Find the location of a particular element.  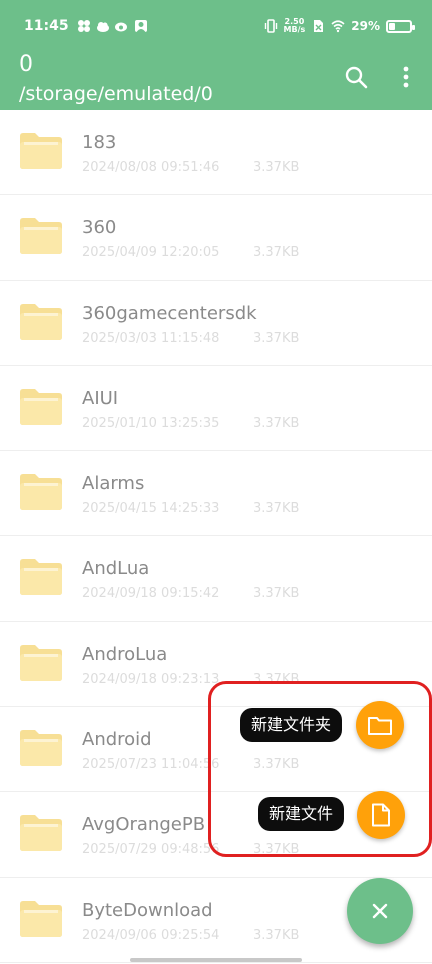

folder-outline-icon is located at coordinates (380, 726).